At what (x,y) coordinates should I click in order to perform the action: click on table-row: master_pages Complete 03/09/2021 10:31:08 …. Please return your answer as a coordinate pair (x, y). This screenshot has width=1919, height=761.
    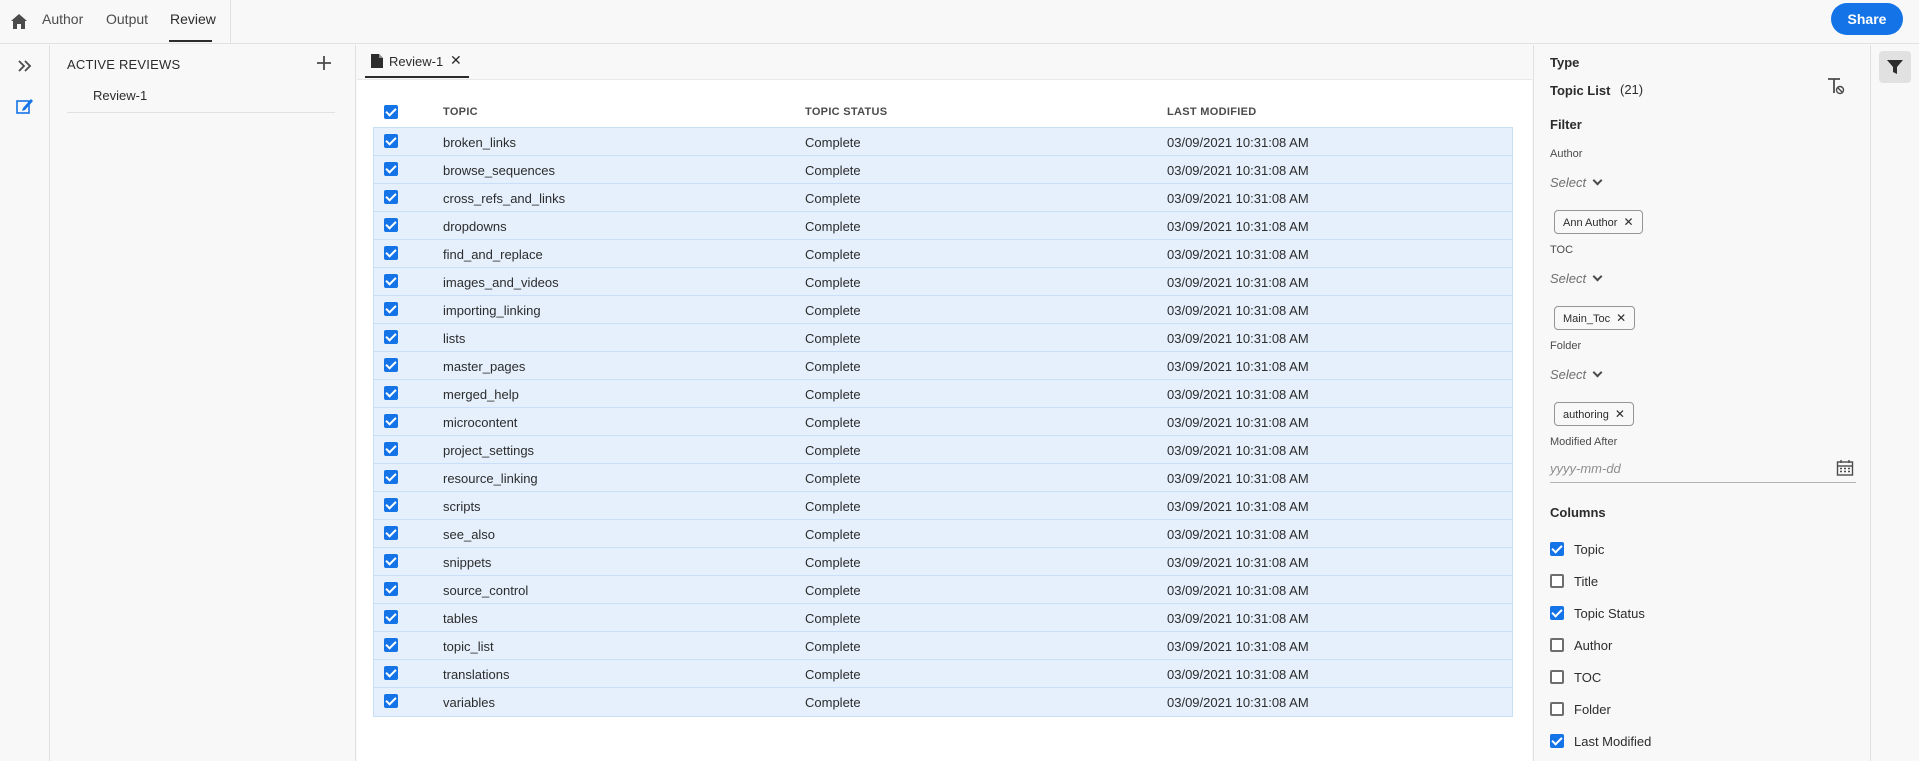
    Looking at the image, I should click on (943, 366).